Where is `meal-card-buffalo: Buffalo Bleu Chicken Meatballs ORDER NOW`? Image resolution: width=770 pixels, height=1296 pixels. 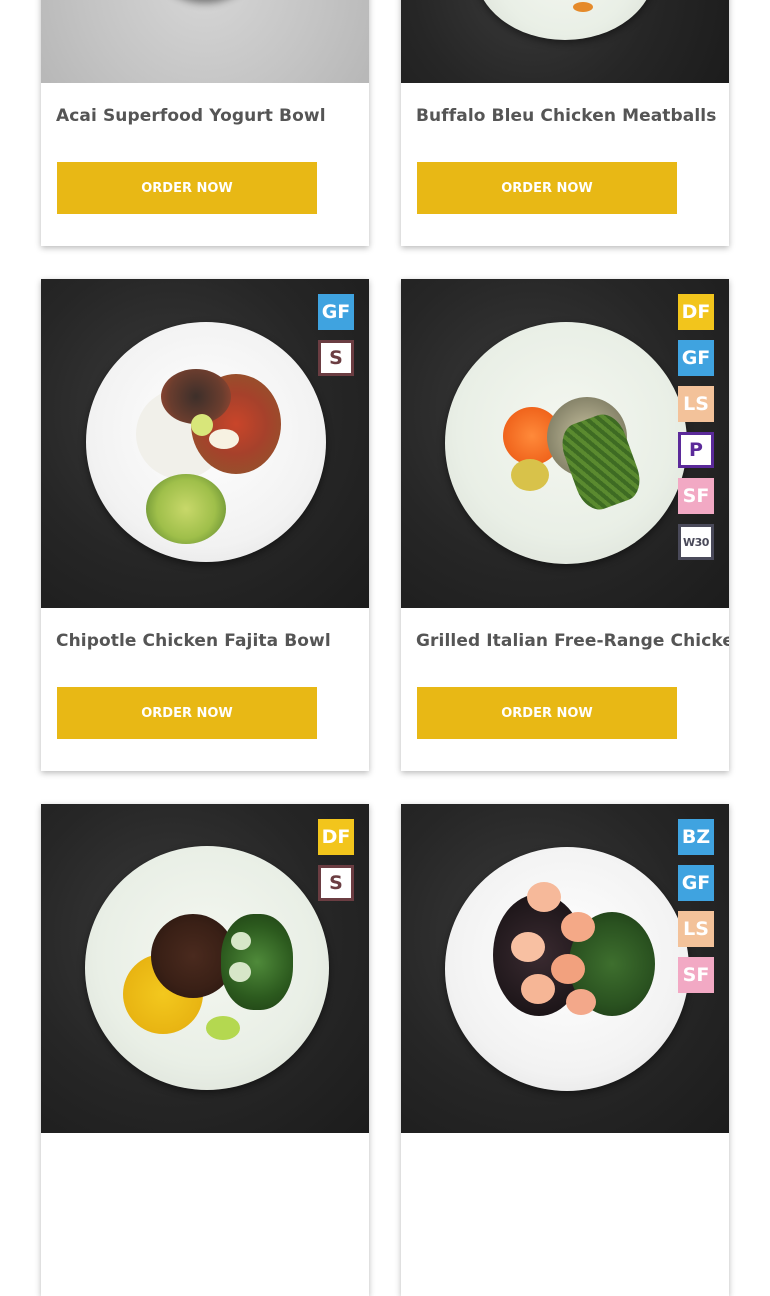 meal-card-buffalo: Buffalo Bleu Chicken Meatballs ORDER NOW is located at coordinates (565, 123).